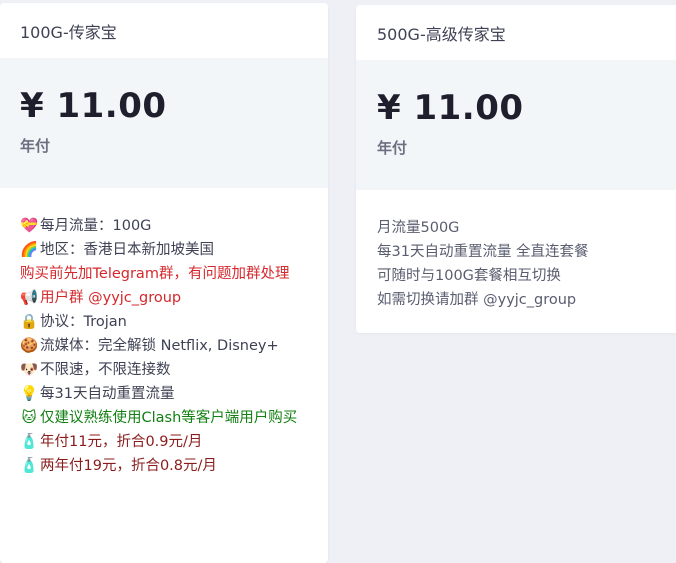 The width and height of the screenshot is (676, 563). I want to click on feature-text: 地区：香港日本新加坡美国, so click(127, 250).